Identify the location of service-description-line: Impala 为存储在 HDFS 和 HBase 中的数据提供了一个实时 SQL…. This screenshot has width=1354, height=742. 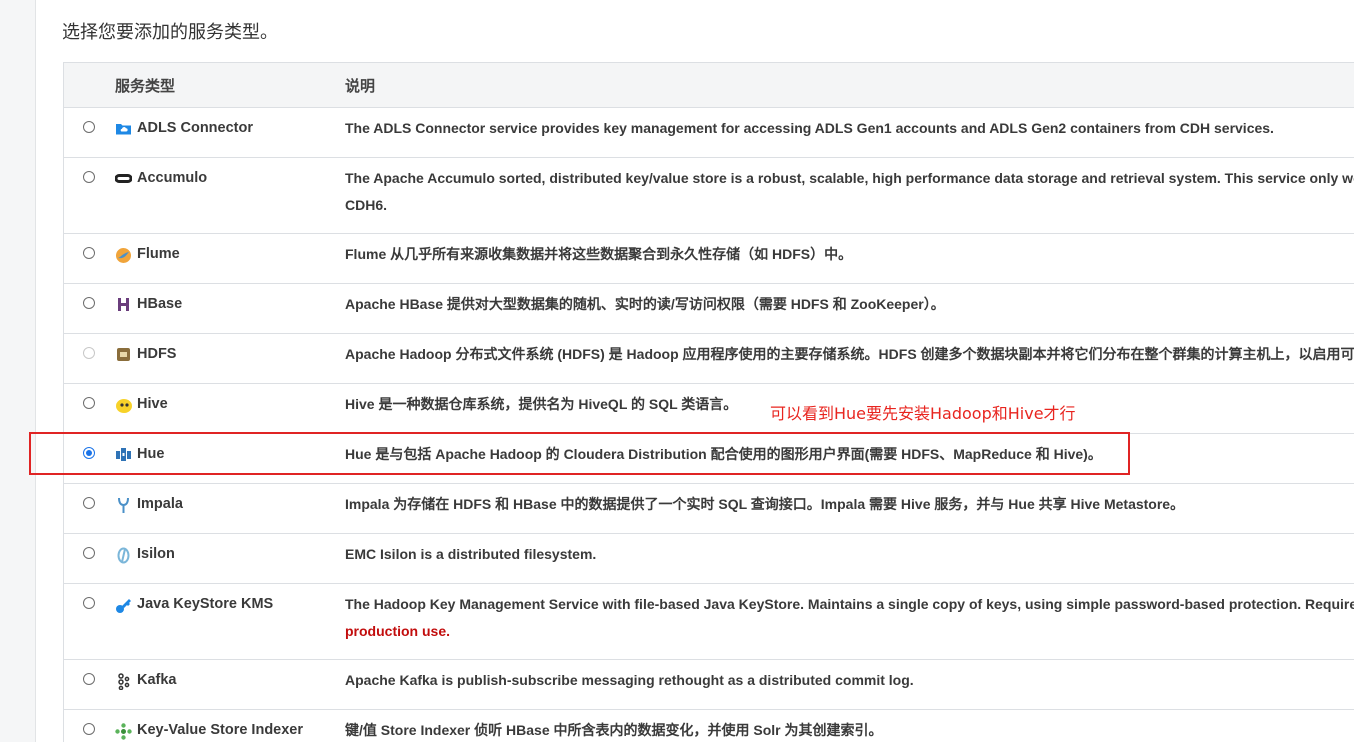
(765, 504).